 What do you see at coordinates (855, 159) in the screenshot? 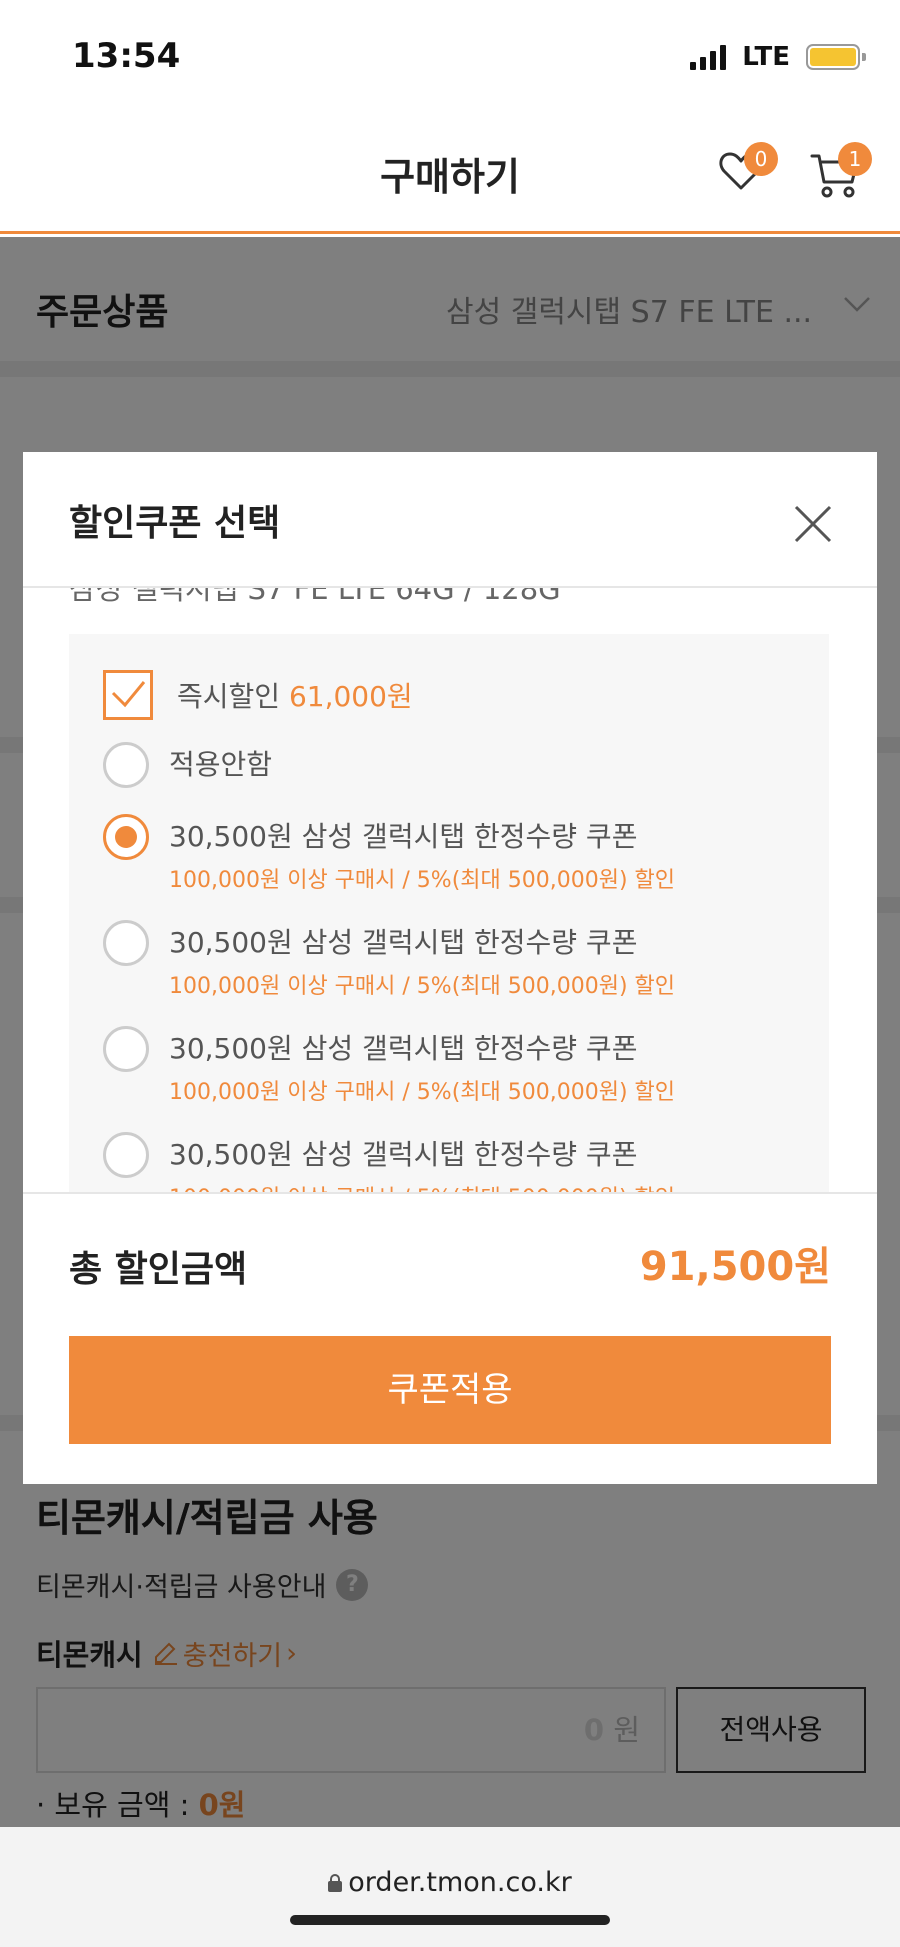
I see `cart-count-badge: 1` at bounding box center [855, 159].